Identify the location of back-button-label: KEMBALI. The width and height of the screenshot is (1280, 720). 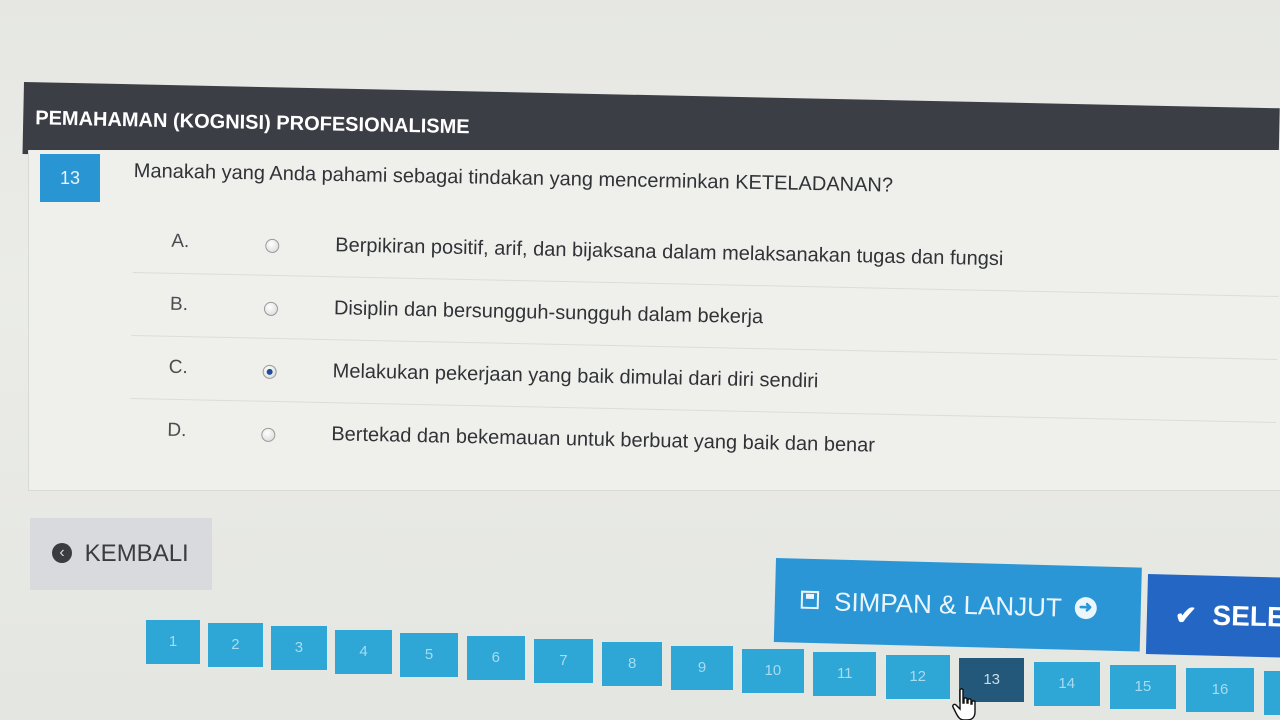
(136, 553).